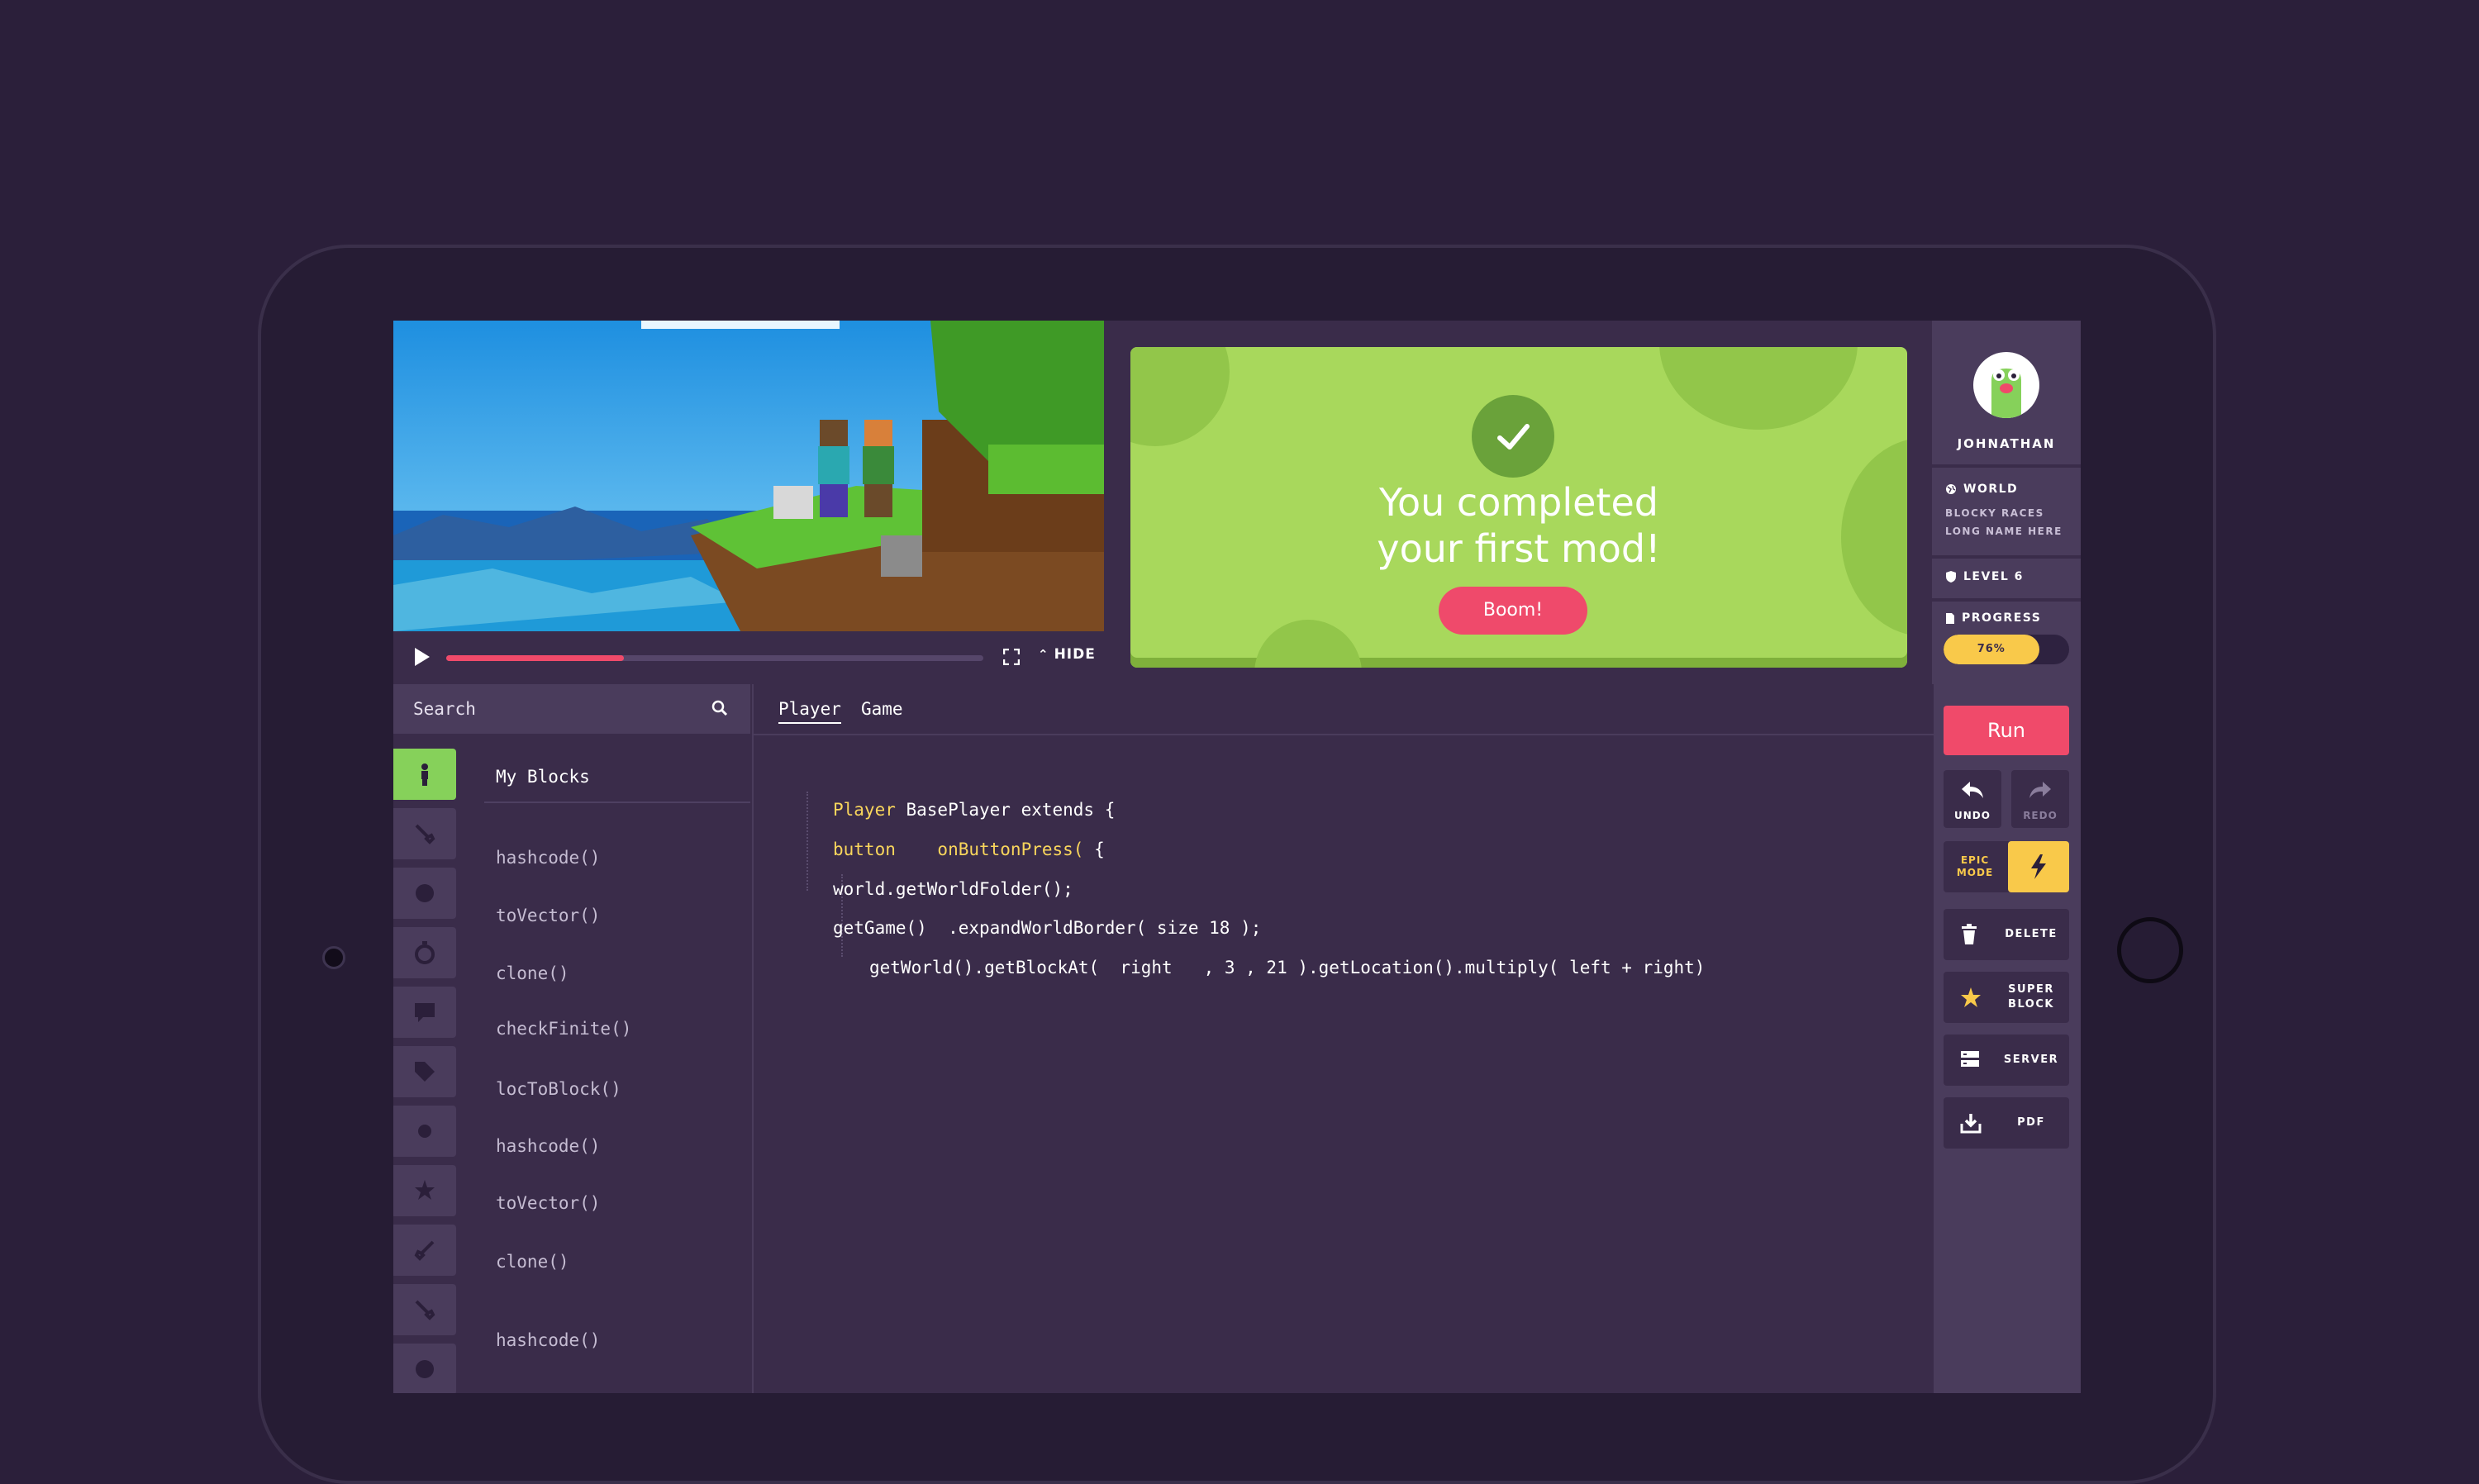  I want to click on category-world, so click(424, 893).